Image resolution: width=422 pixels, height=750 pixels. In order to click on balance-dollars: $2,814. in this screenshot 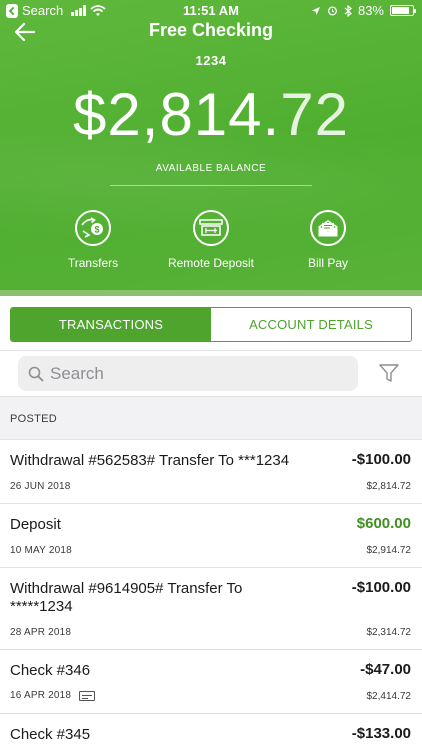, I will do `click(177, 114)`.